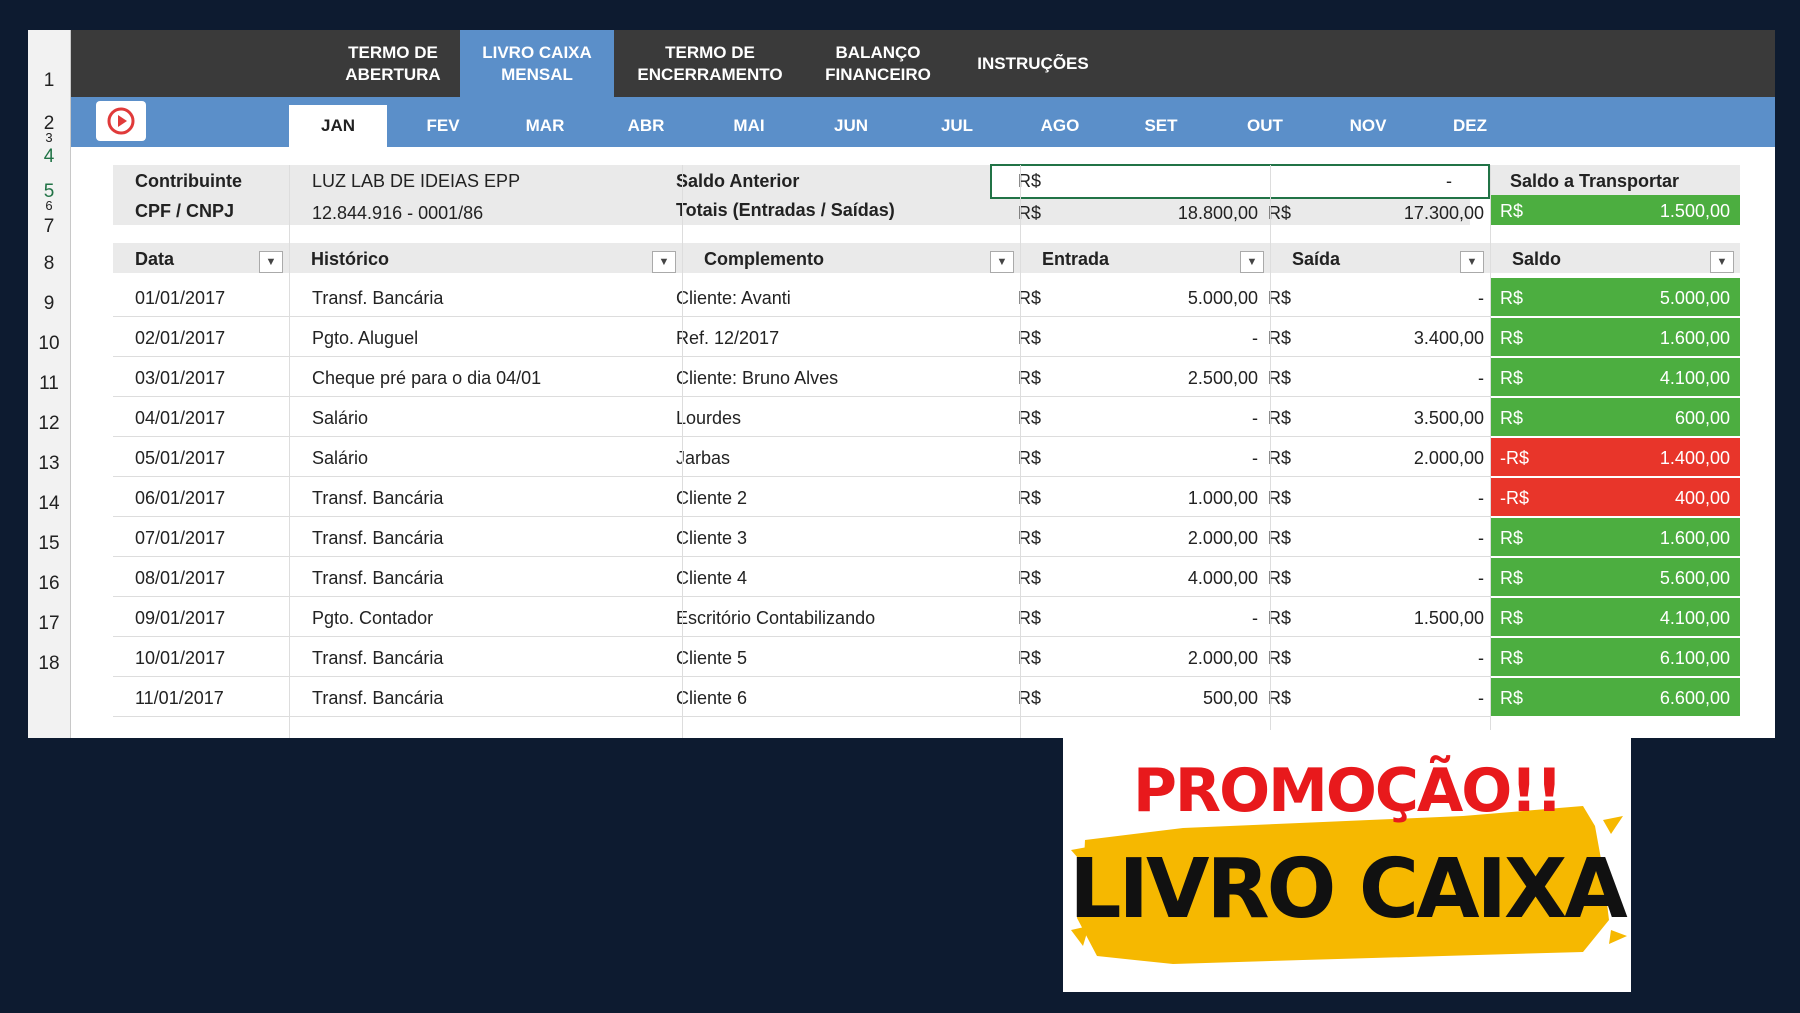  I want to click on row-number: 10, so click(49, 344).